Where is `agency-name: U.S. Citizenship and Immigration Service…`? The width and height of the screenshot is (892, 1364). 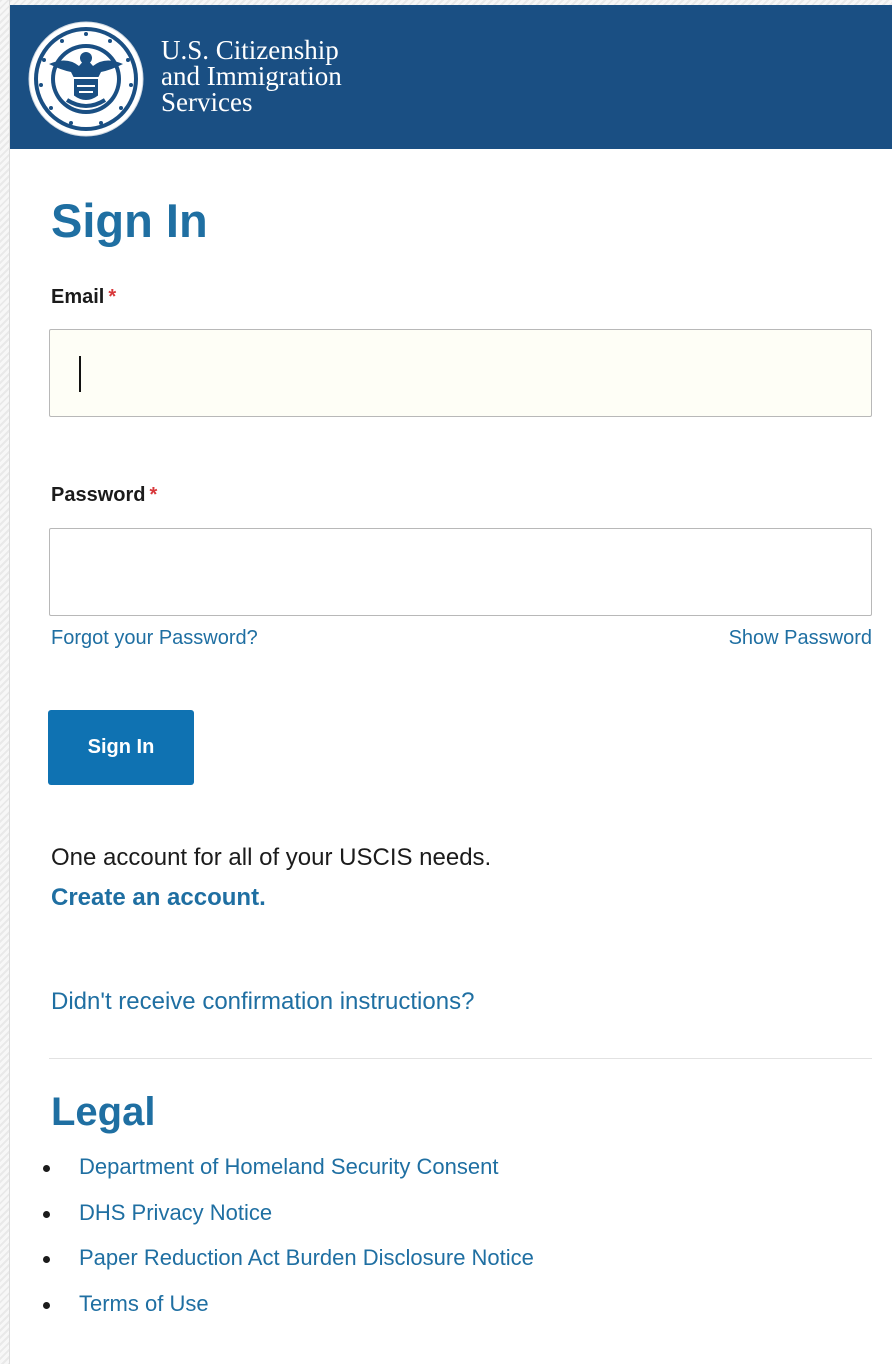
agency-name: U.S. Citizenship and Immigration Service… is located at coordinates (251, 76).